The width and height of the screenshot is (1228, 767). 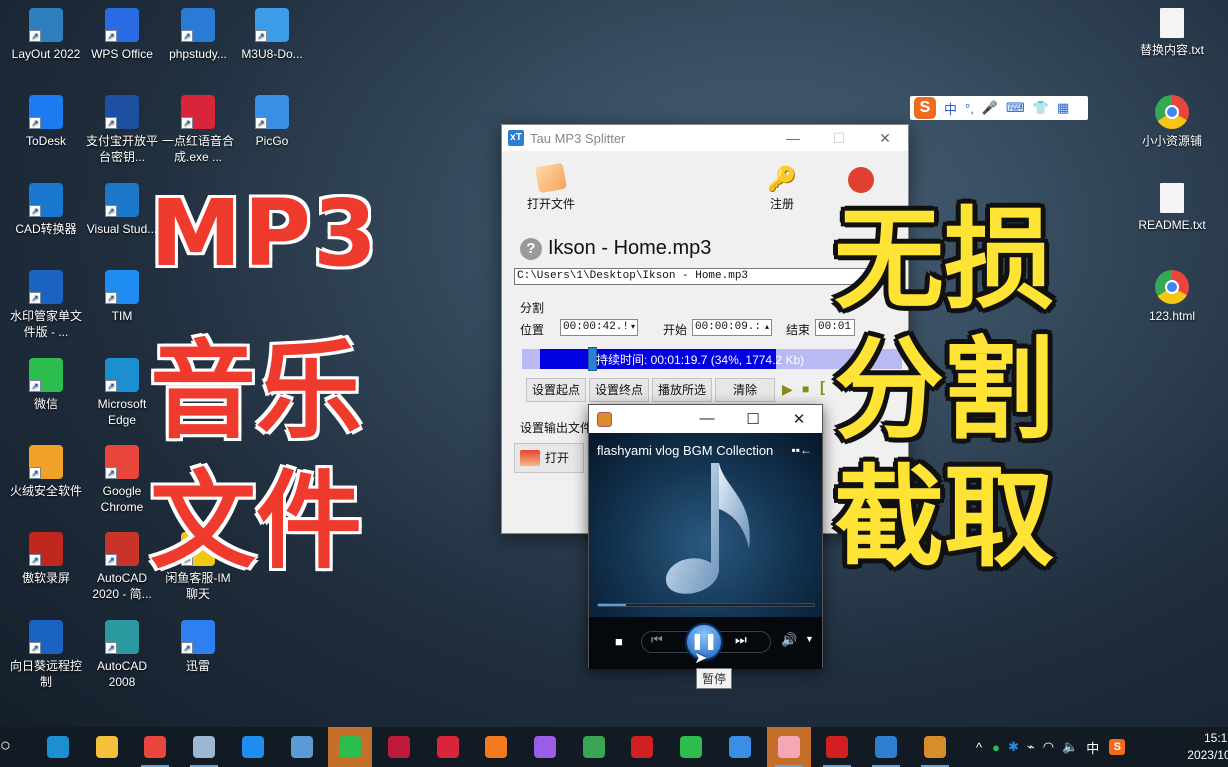 I want to click on power-icon: ⌁, so click(x=1031, y=747).